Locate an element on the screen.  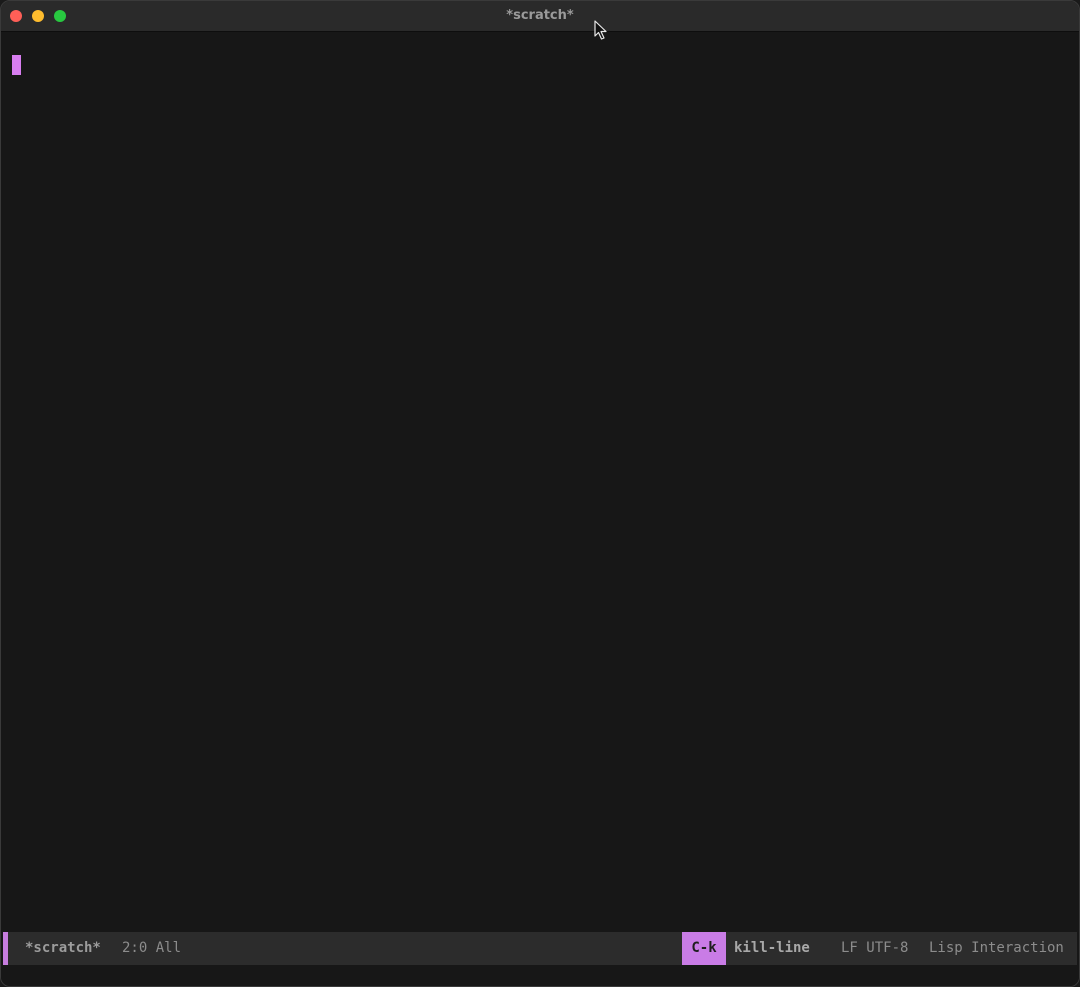
buffer-name: *scratch* is located at coordinates (63, 948).